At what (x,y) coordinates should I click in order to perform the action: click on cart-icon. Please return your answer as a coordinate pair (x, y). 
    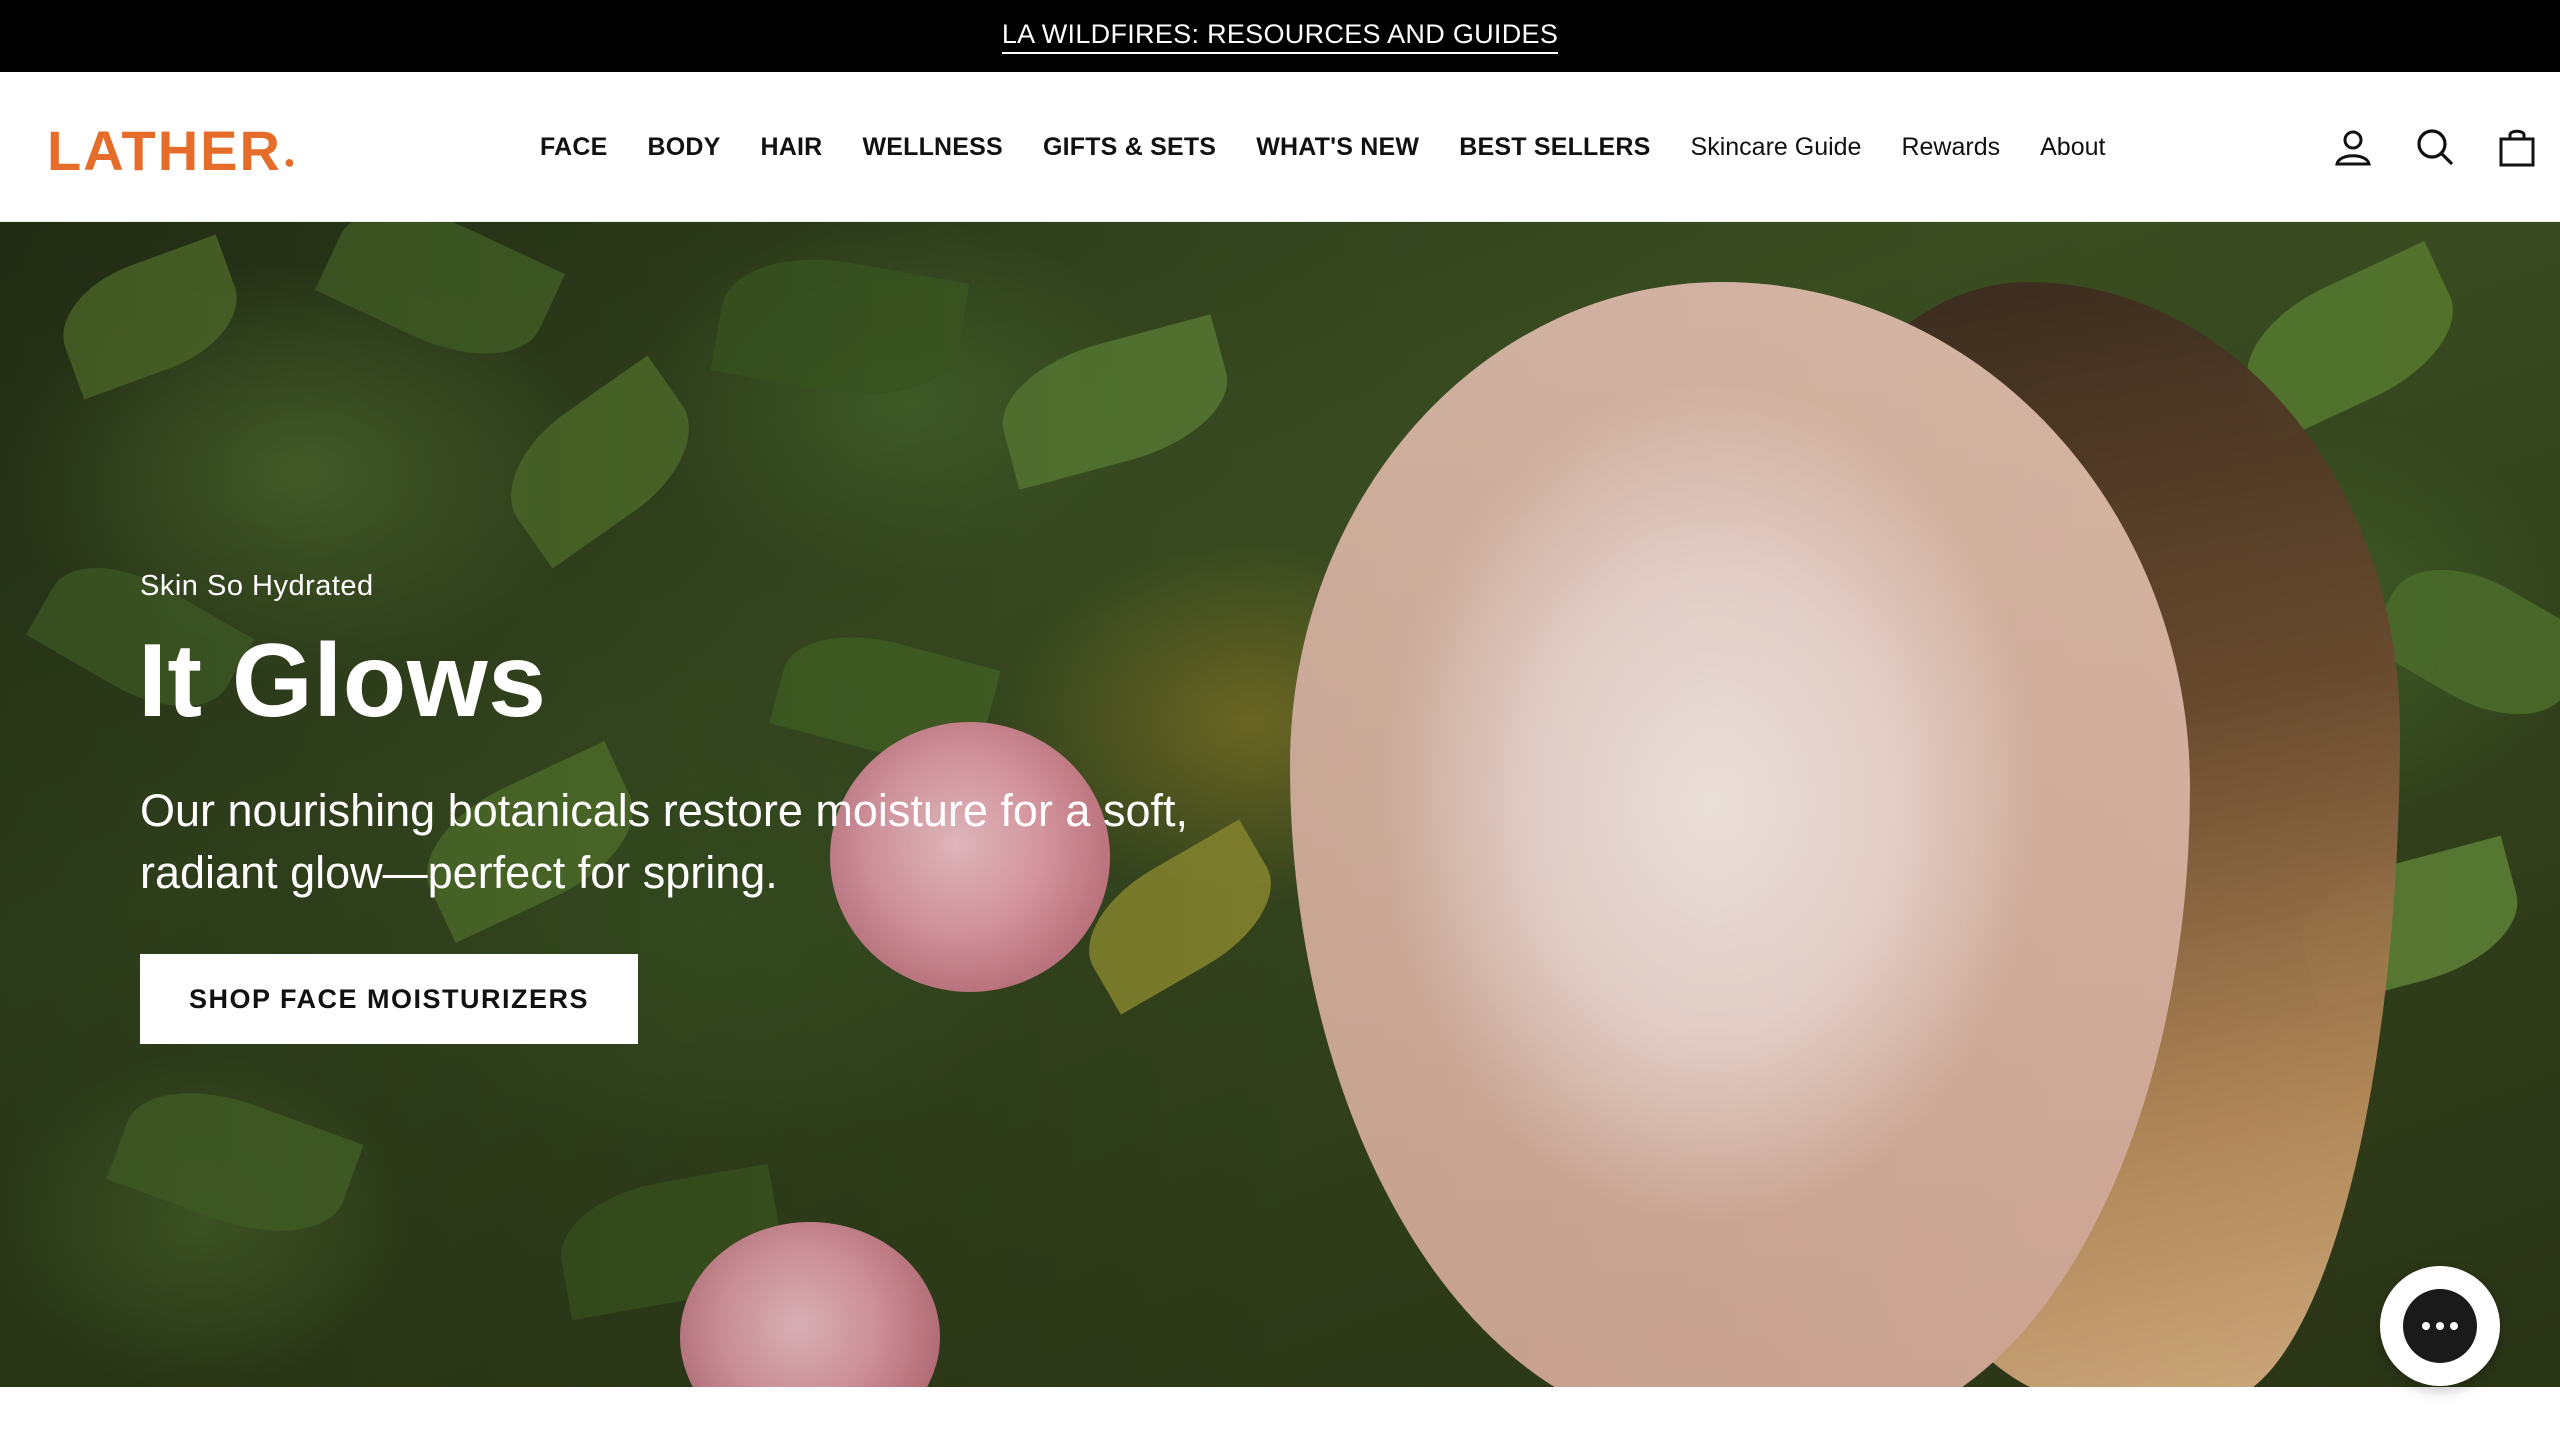
    Looking at the image, I should click on (2517, 147).